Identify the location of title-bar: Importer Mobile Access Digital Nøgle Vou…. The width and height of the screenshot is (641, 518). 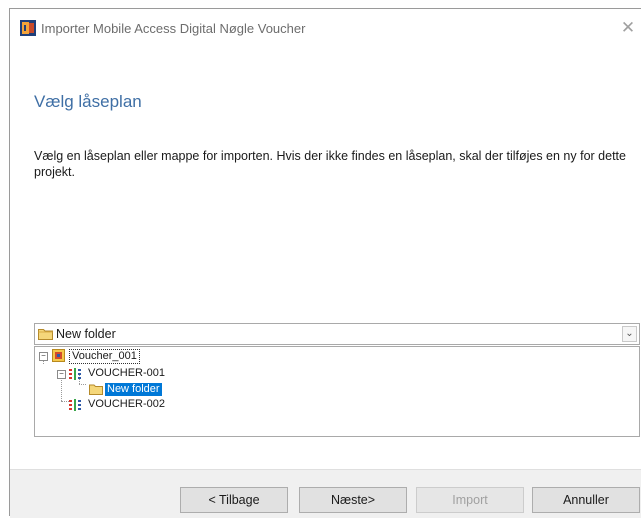
(325, 29).